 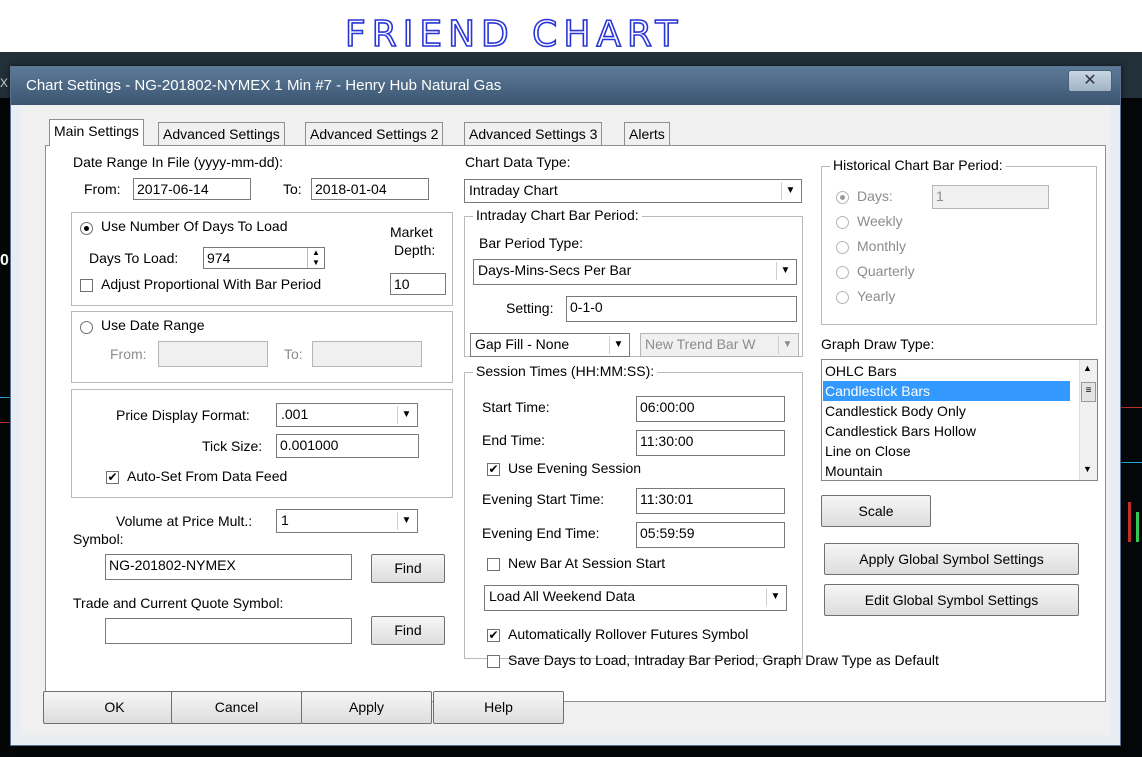 What do you see at coordinates (513, 190) in the screenshot?
I see `chart-data-type-value: Intraday Chart` at bounding box center [513, 190].